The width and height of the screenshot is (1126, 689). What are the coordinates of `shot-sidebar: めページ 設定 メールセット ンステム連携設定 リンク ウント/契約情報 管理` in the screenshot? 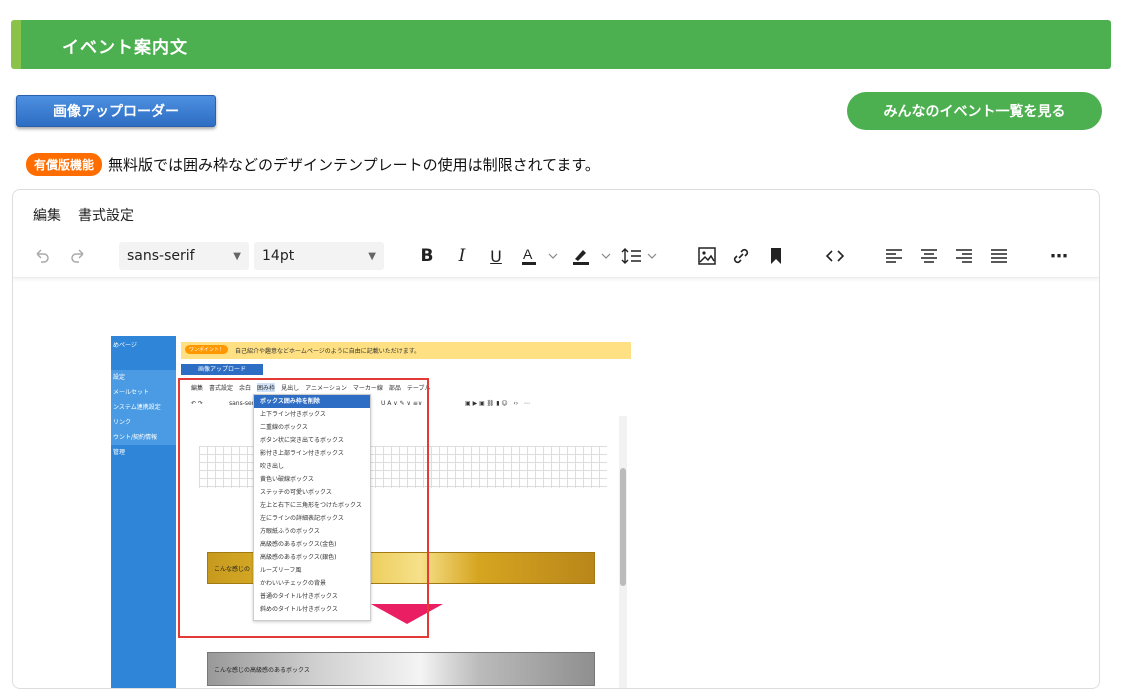 It's located at (143, 512).